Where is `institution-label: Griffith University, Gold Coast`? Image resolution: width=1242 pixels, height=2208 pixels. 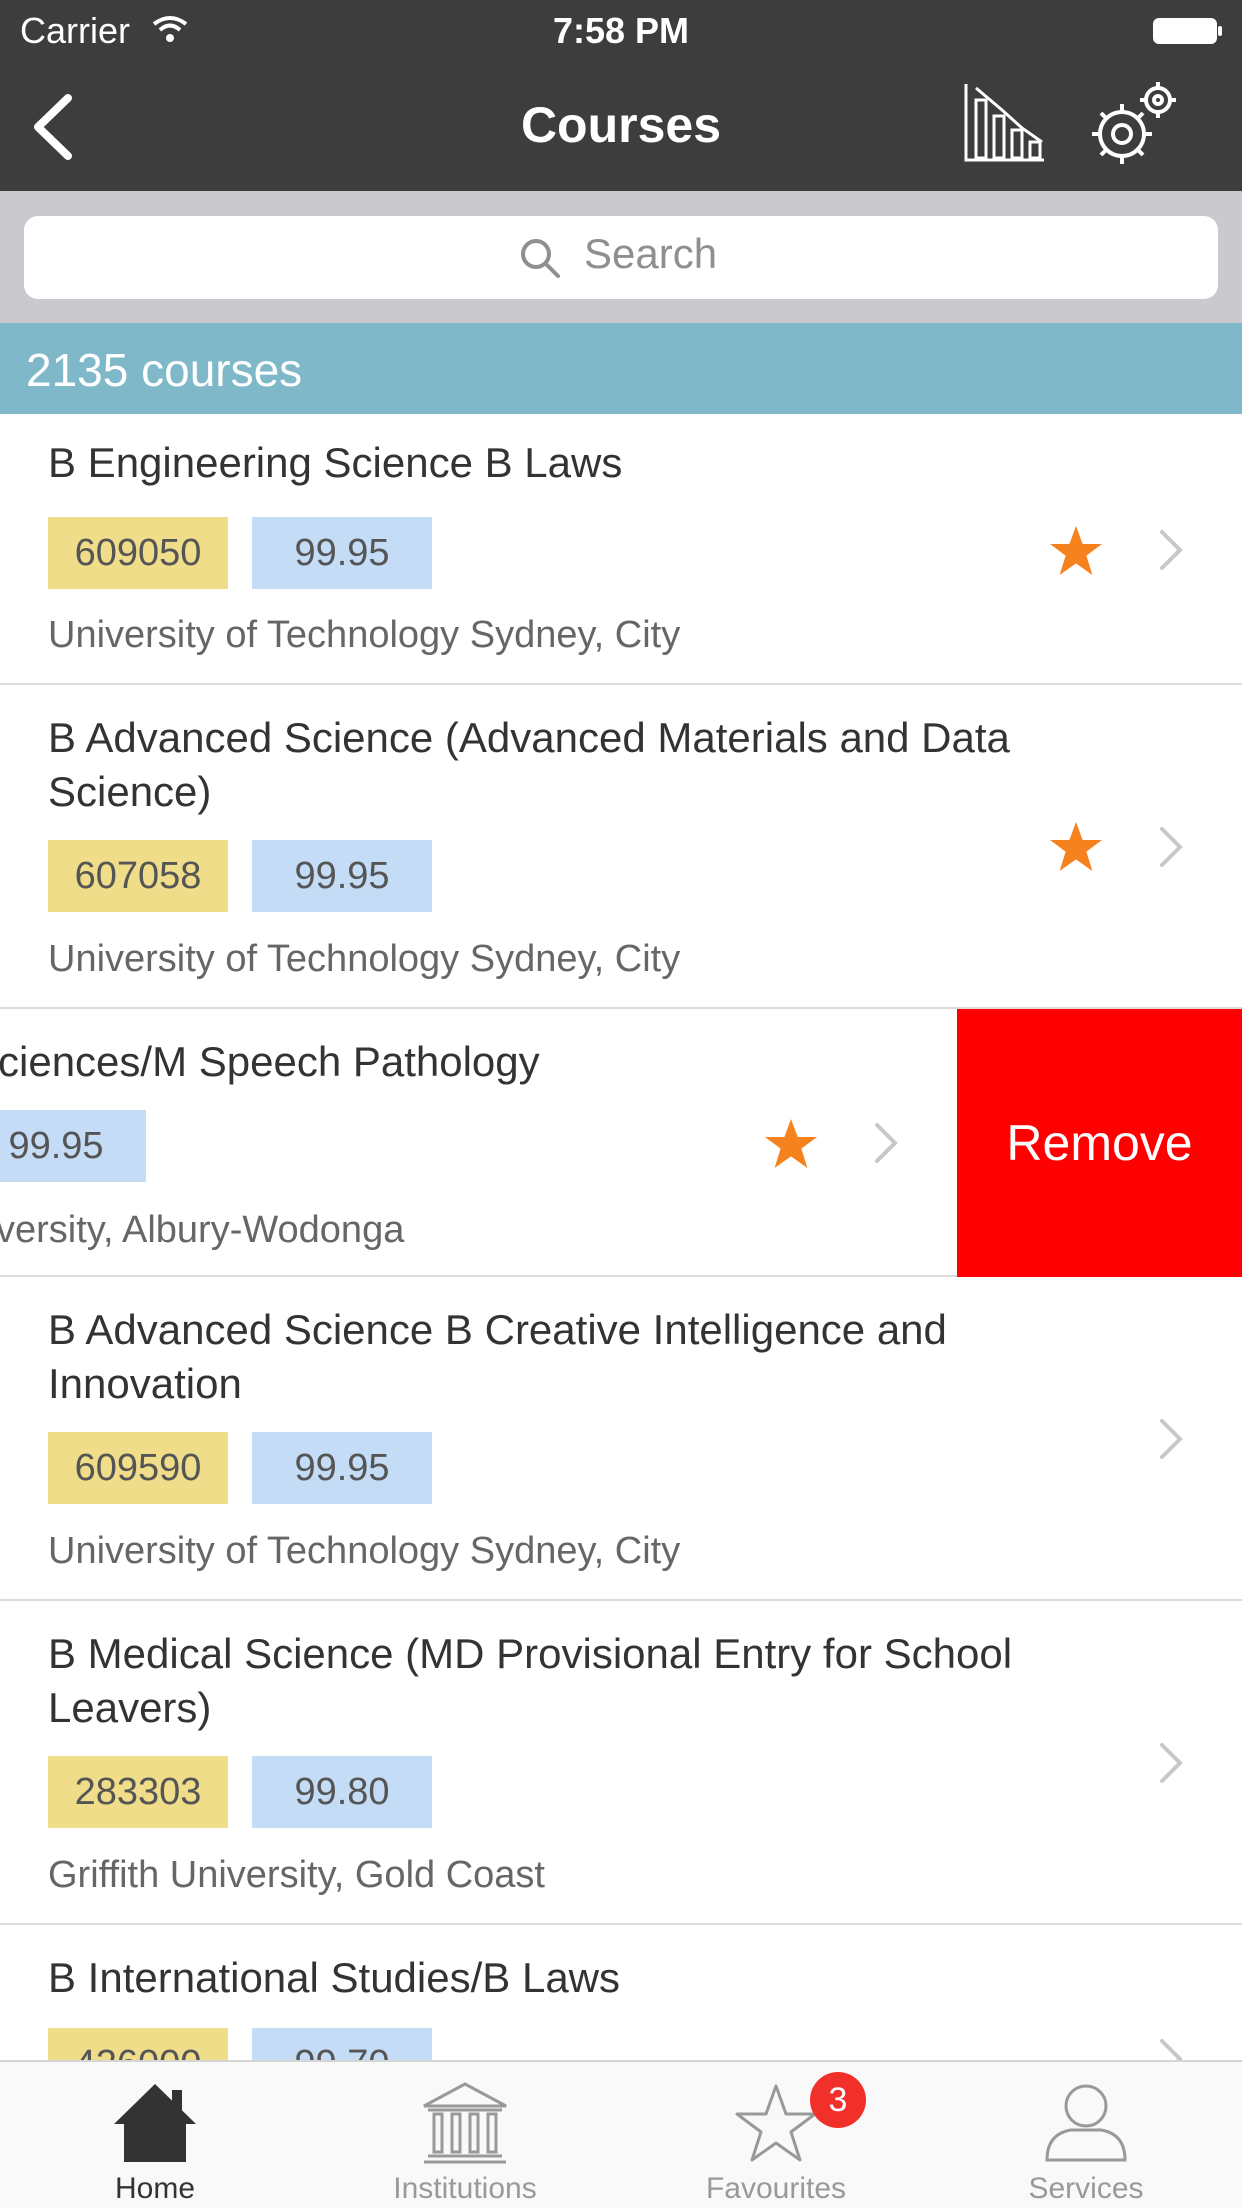
institution-label: Griffith University, Gold Coast is located at coordinates (296, 1875).